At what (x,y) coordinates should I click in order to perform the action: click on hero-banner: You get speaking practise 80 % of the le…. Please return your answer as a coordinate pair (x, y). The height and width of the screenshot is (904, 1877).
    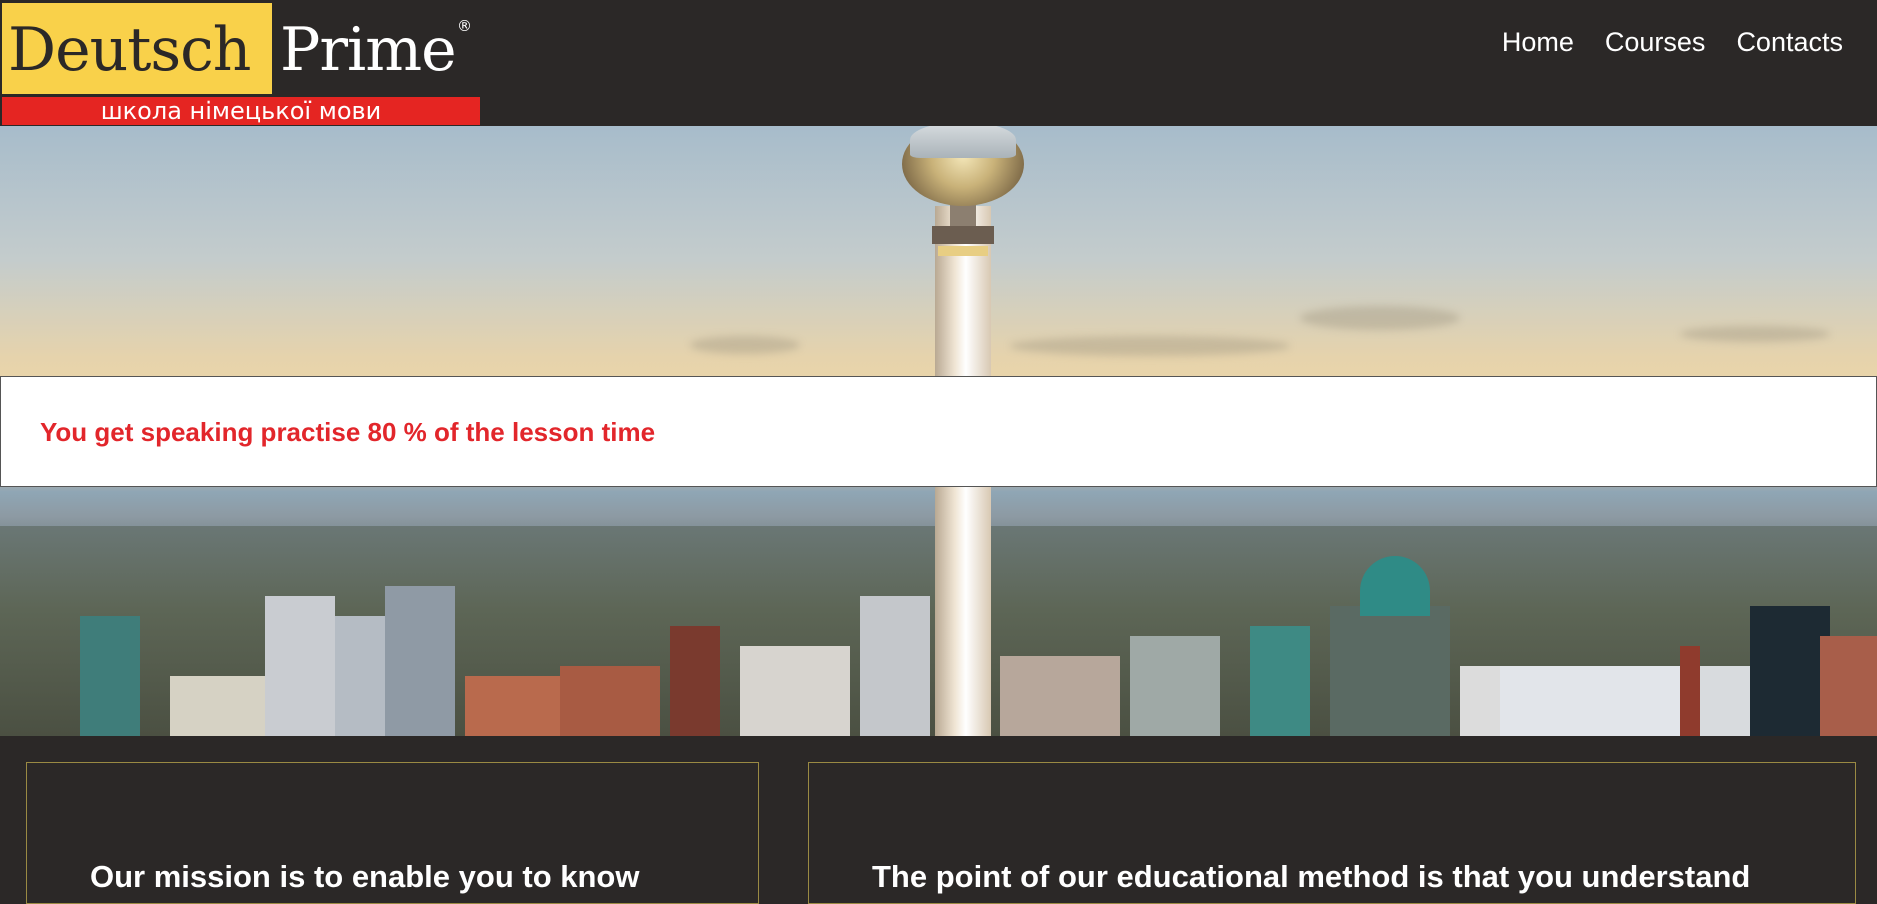
    Looking at the image, I should click on (938, 431).